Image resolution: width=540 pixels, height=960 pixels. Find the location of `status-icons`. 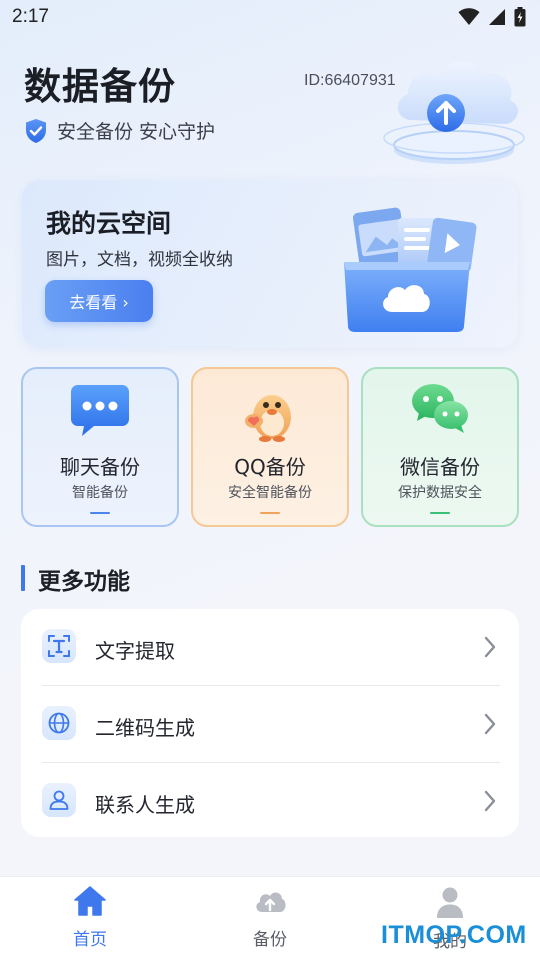

status-icons is located at coordinates (492, 17).